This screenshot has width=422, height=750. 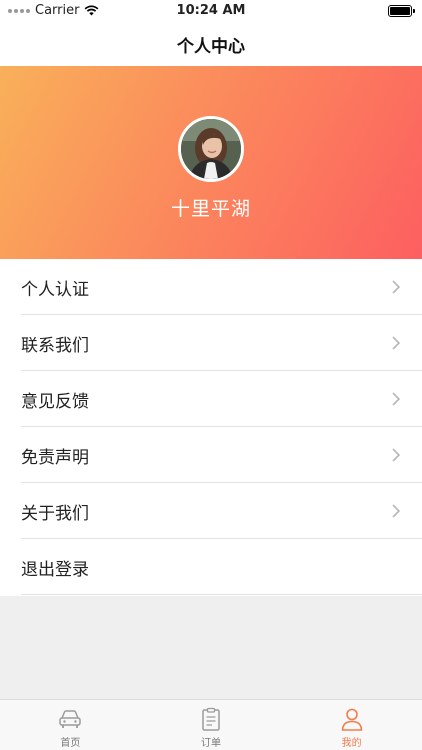 I want to click on menu-item-label: 联系我们, so click(x=55, y=345).